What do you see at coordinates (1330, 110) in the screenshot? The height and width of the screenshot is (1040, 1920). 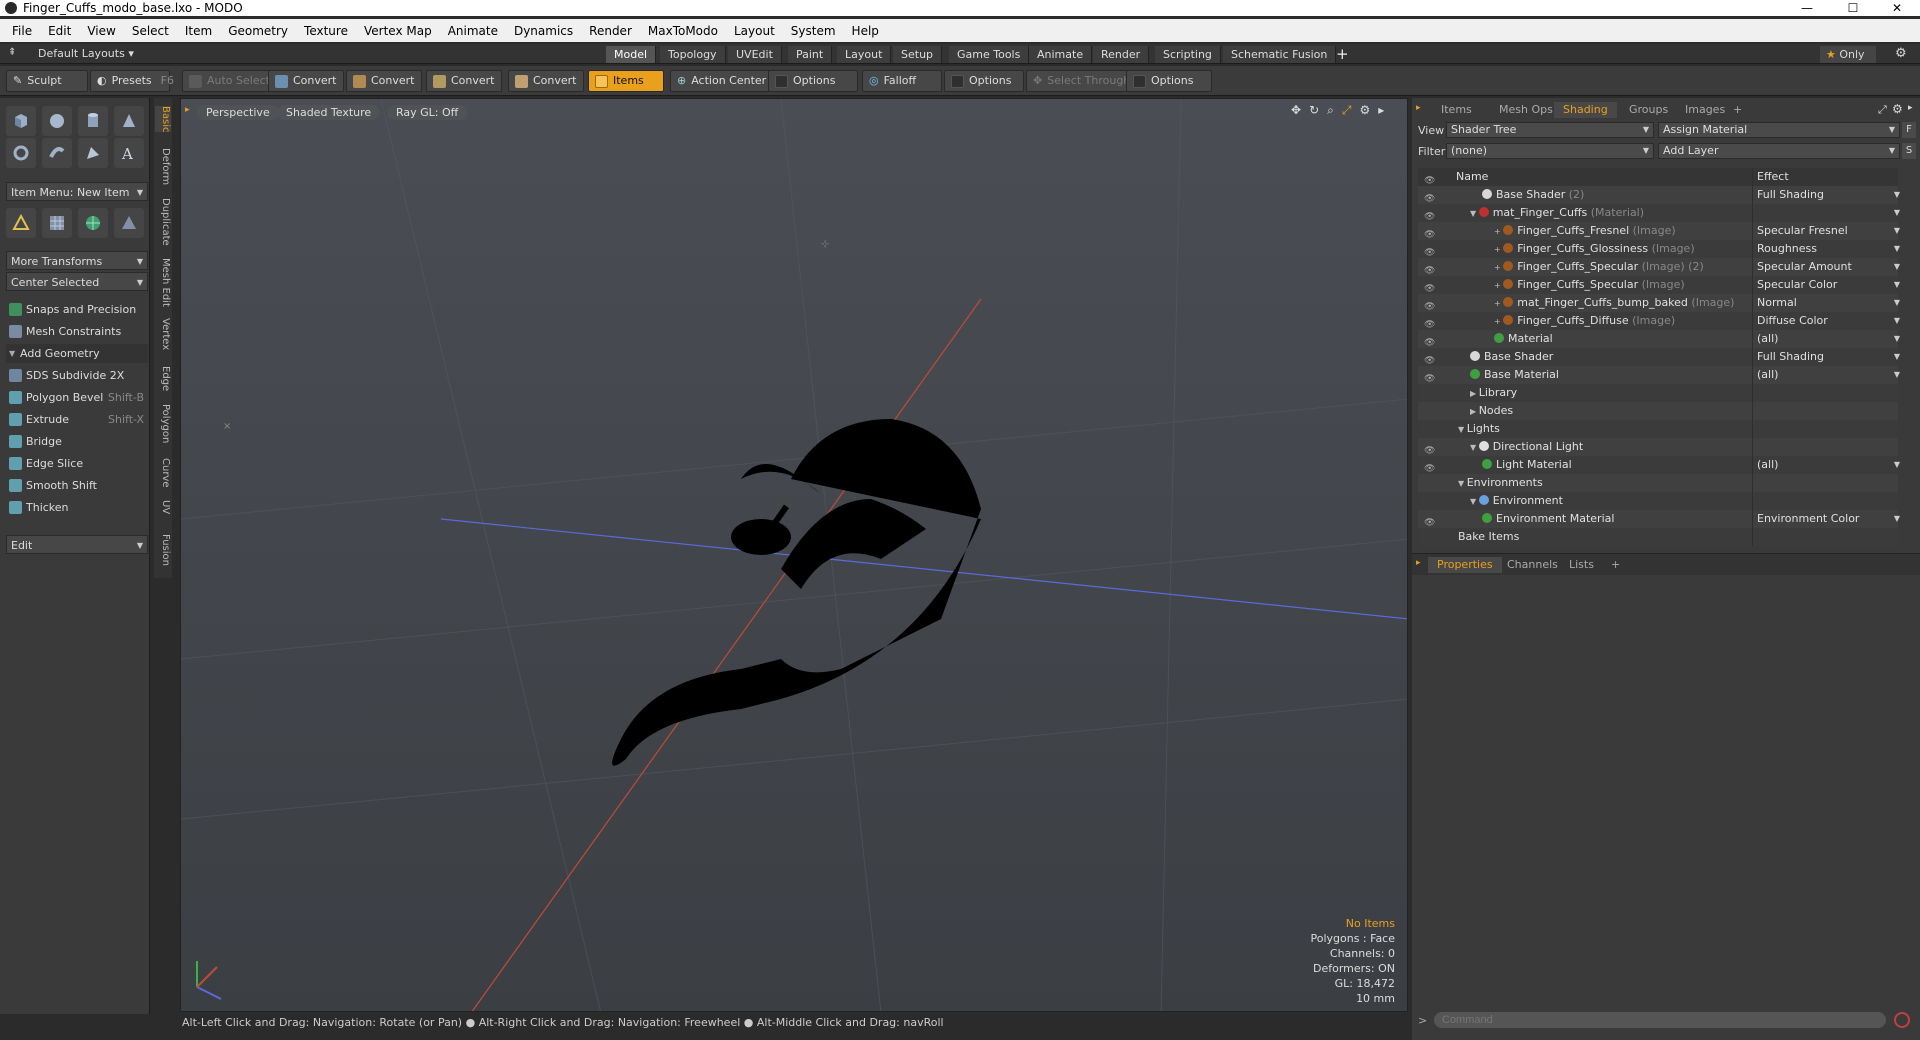 I see `zoom-icon: ⌕` at bounding box center [1330, 110].